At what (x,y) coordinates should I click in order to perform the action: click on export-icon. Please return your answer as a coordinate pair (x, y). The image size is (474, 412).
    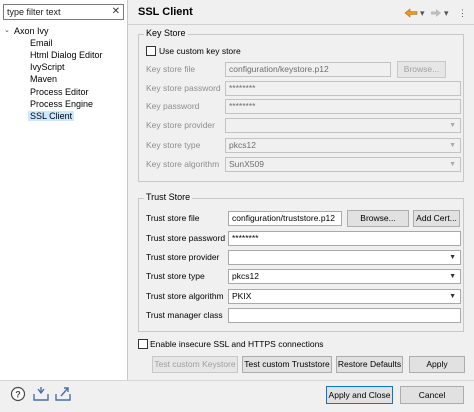
    Looking at the image, I should click on (62, 394).